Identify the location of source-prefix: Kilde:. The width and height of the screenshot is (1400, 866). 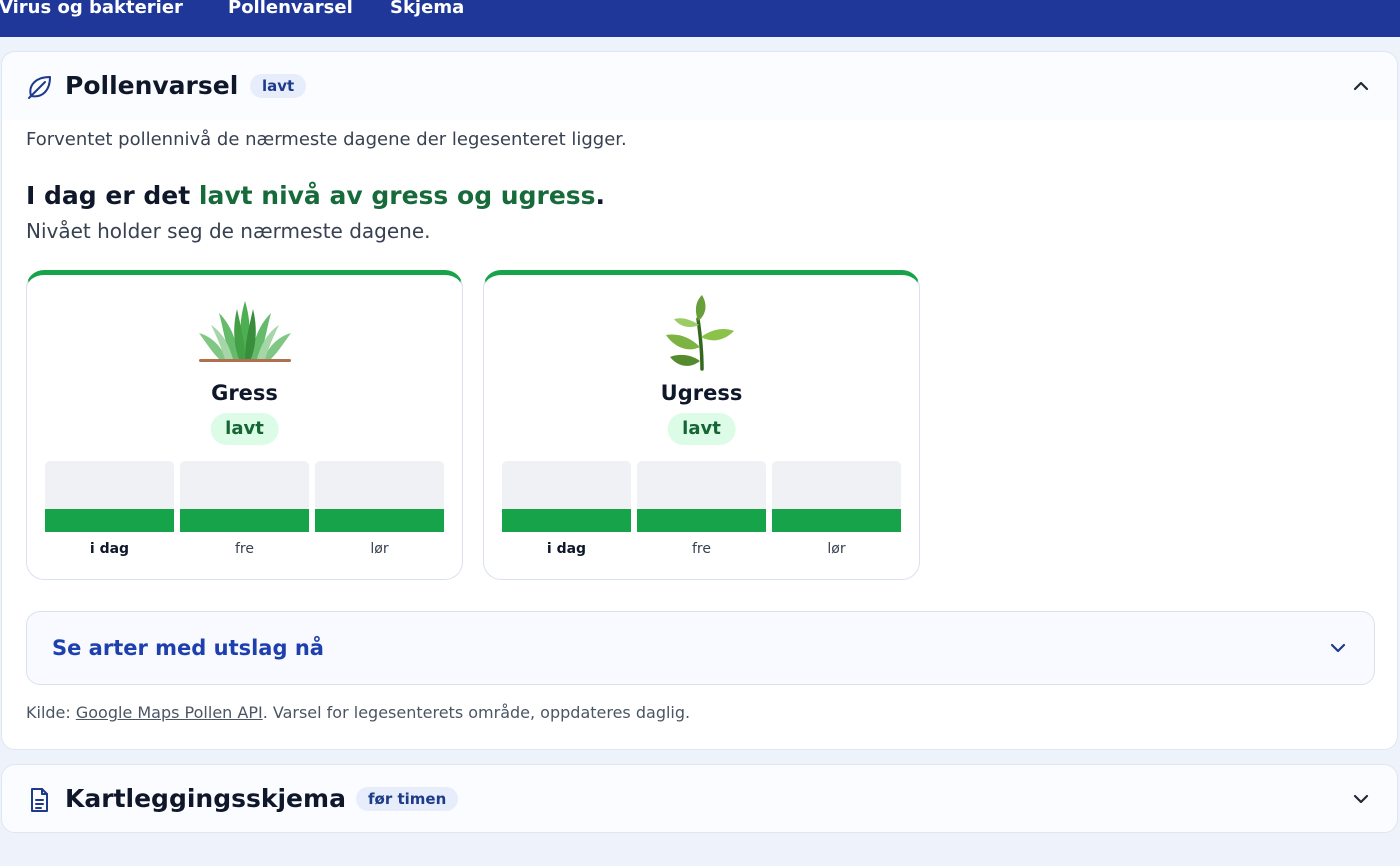
(51, 712).